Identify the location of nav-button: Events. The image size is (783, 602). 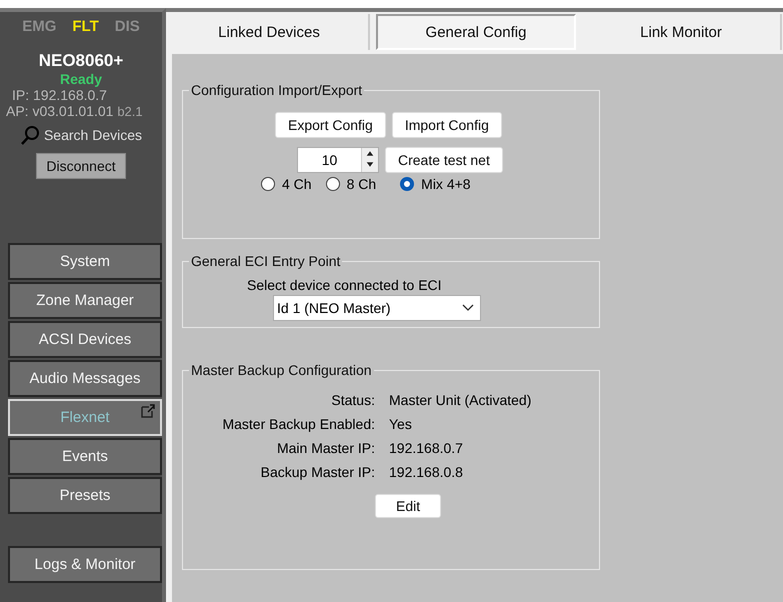
(85, 456).